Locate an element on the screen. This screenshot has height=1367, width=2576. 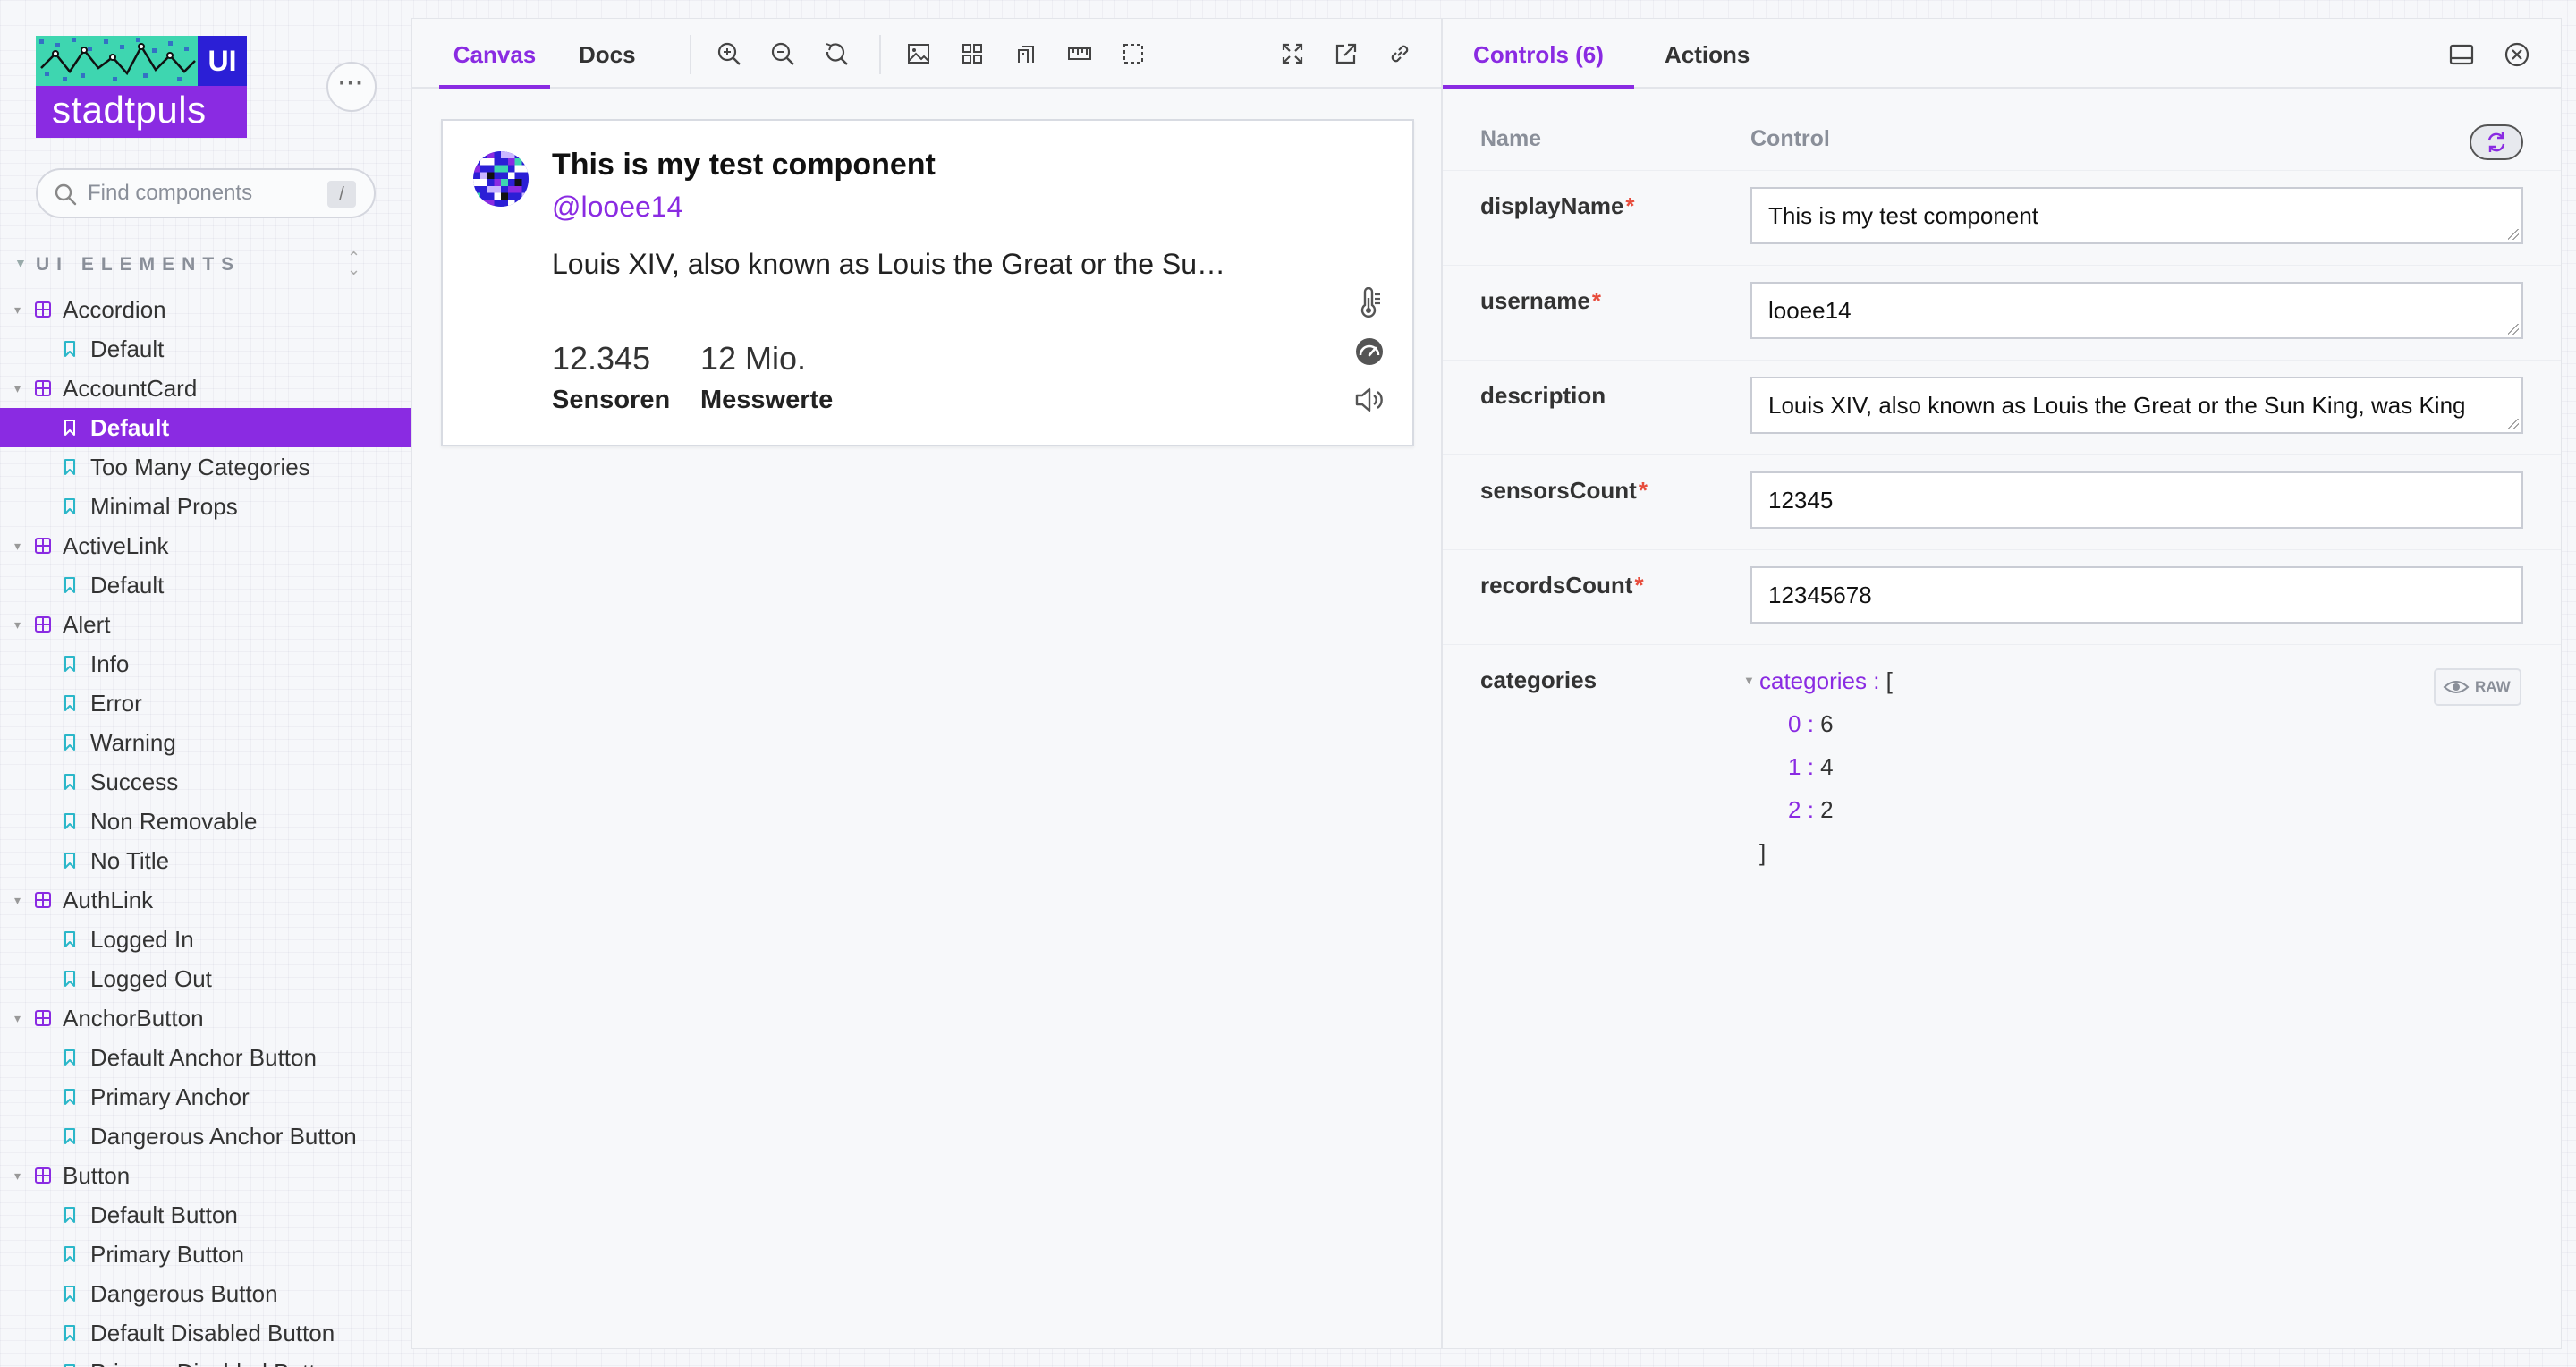
sidebar-story-item: No Title is located at coordinates (205, 860).